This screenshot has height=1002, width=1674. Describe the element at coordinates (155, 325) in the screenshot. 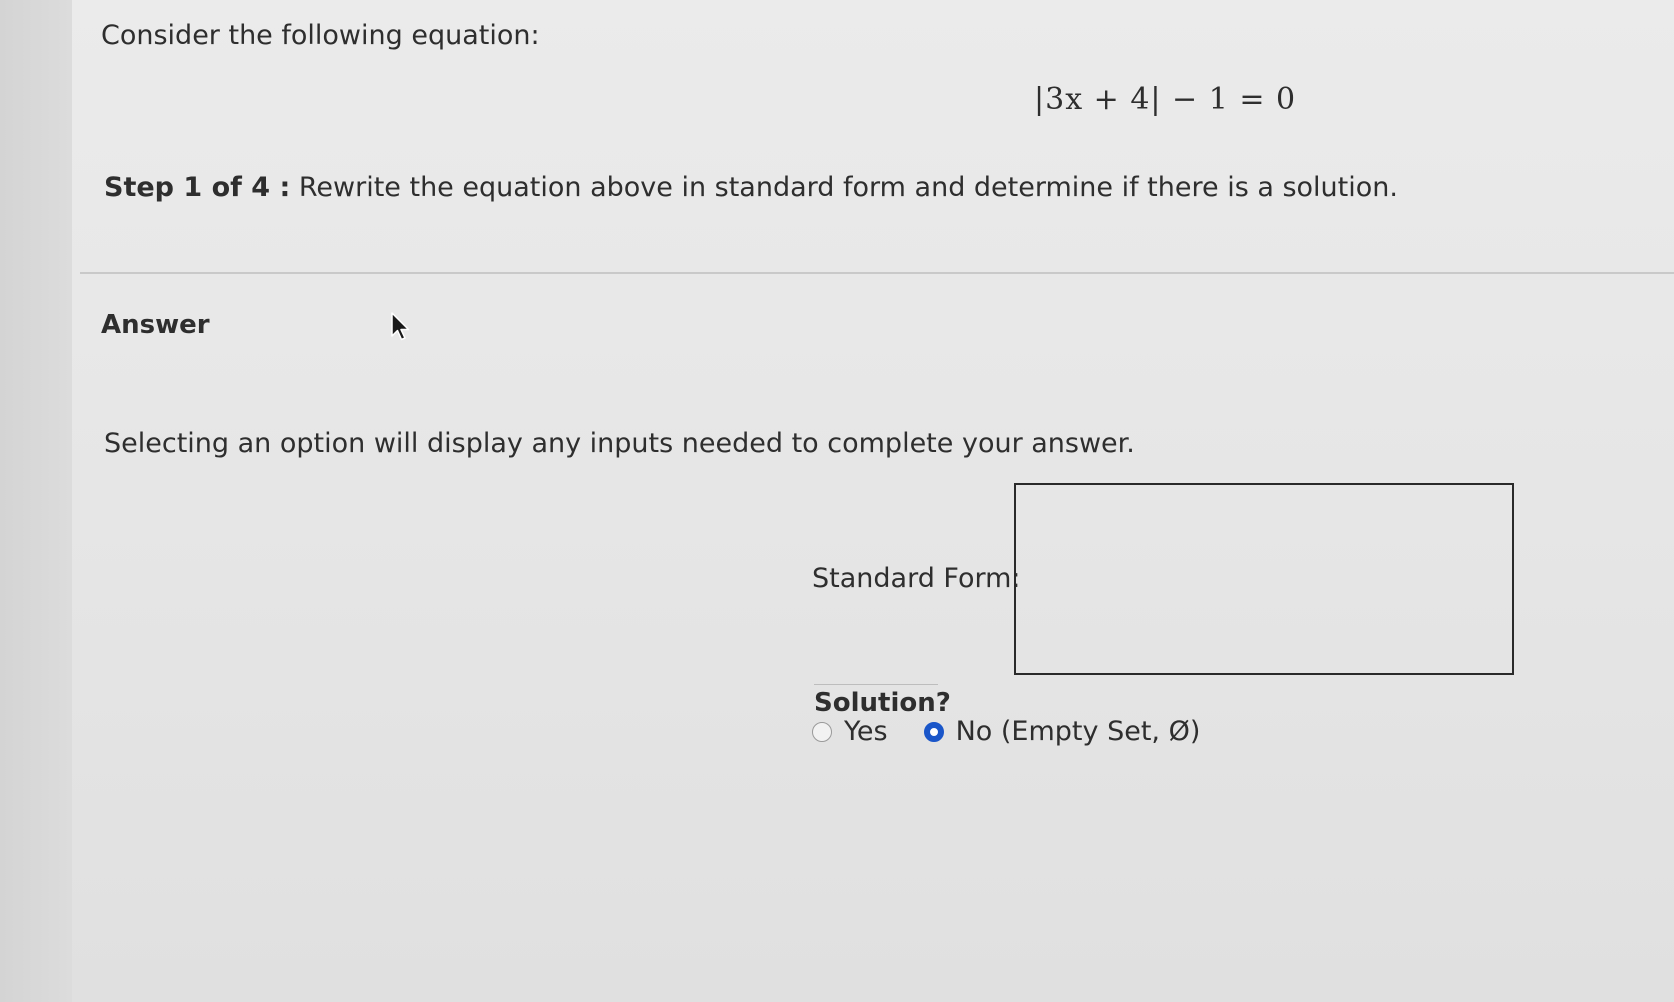

I see `answer-heading: Answer` at that location.